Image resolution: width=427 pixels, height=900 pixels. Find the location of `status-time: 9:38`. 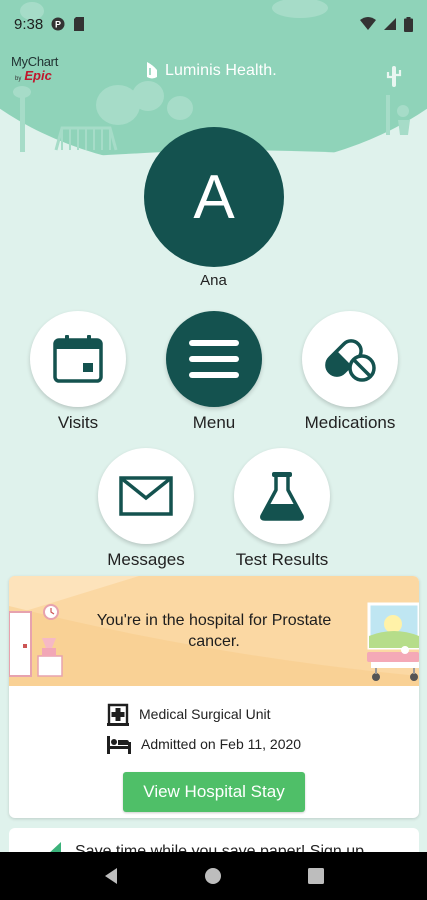

status-time: 9:38 is located at coordinates (29, 24).